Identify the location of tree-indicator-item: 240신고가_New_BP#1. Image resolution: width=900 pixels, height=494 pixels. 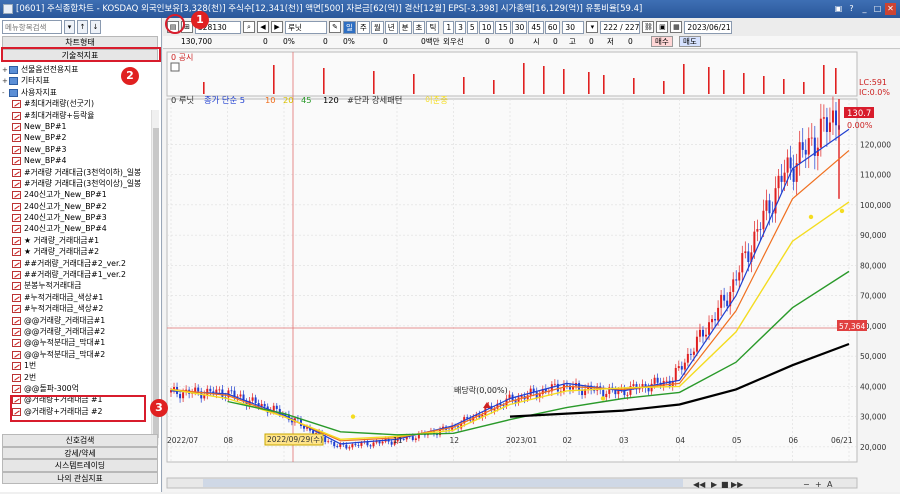
(77, 194).